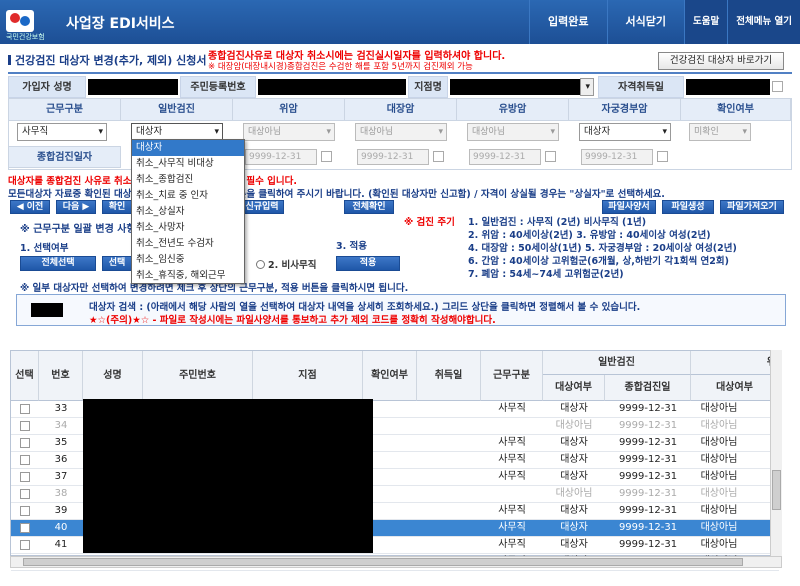 This screenshot has width=800, height=586. What do you see at coordinates (706, 22) in the screenshot?
I see `help-button: 도움말` at bounding box center [706, 22].